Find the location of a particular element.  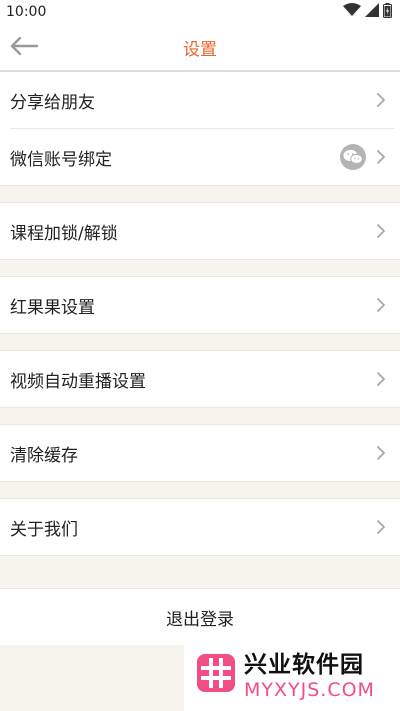

settings-group-about: 关于我们 is located at coordinates (200, 527).